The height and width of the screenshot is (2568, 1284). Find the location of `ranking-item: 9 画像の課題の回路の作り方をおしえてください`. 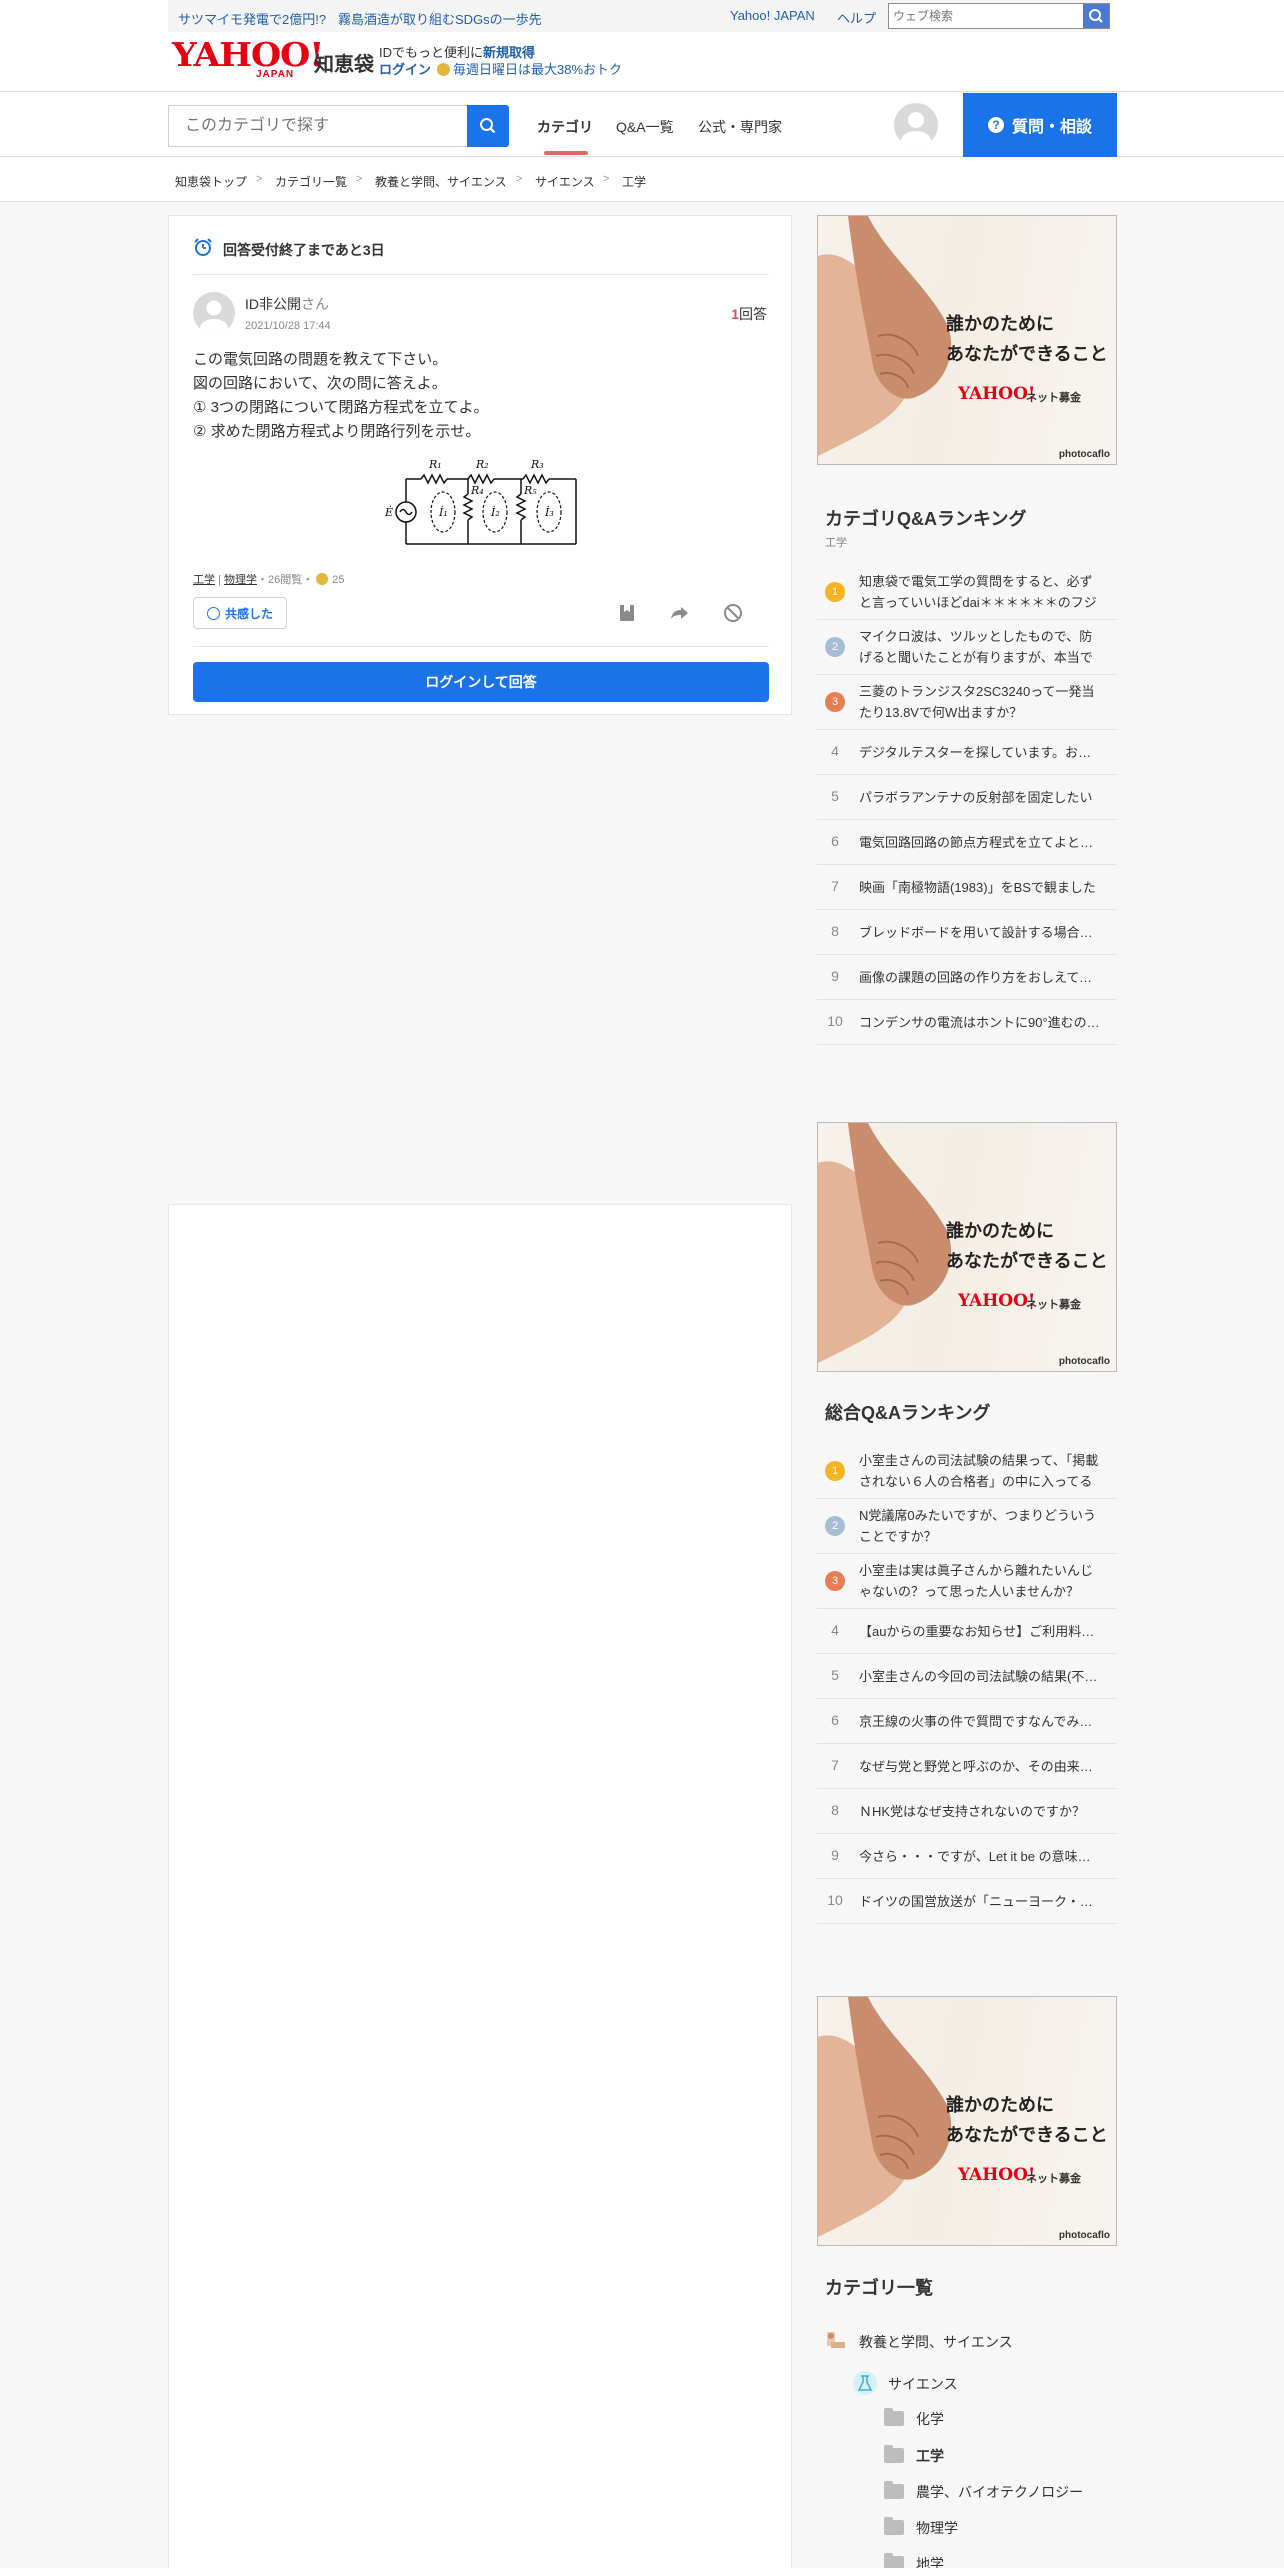

ranking-item: 9 画像の課題の回路の作り方をおしえてください is located at coordinates (967, 977).